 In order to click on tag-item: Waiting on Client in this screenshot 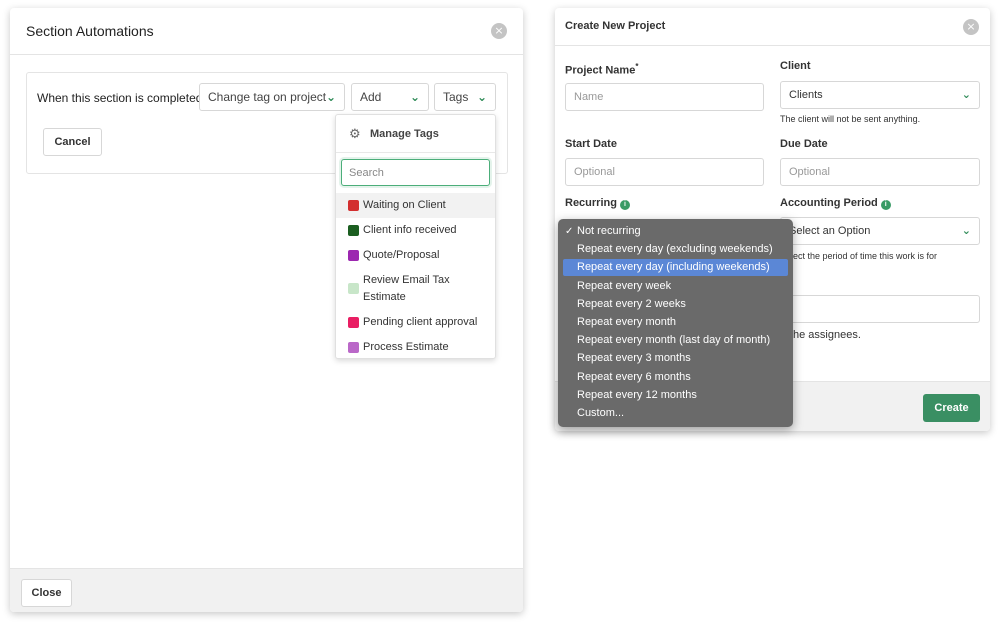, I will do `click(415, 205)`.